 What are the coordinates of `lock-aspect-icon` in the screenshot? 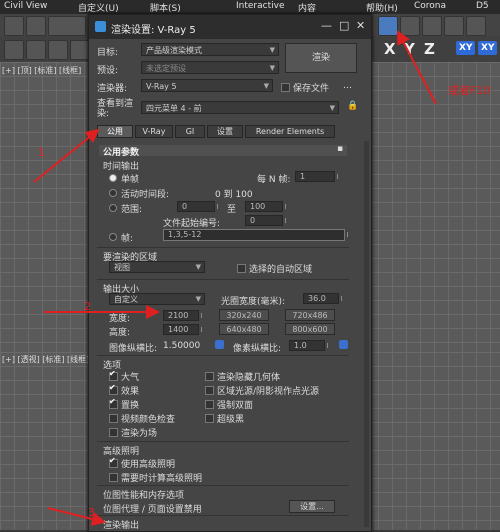 It's located at (219, 344).